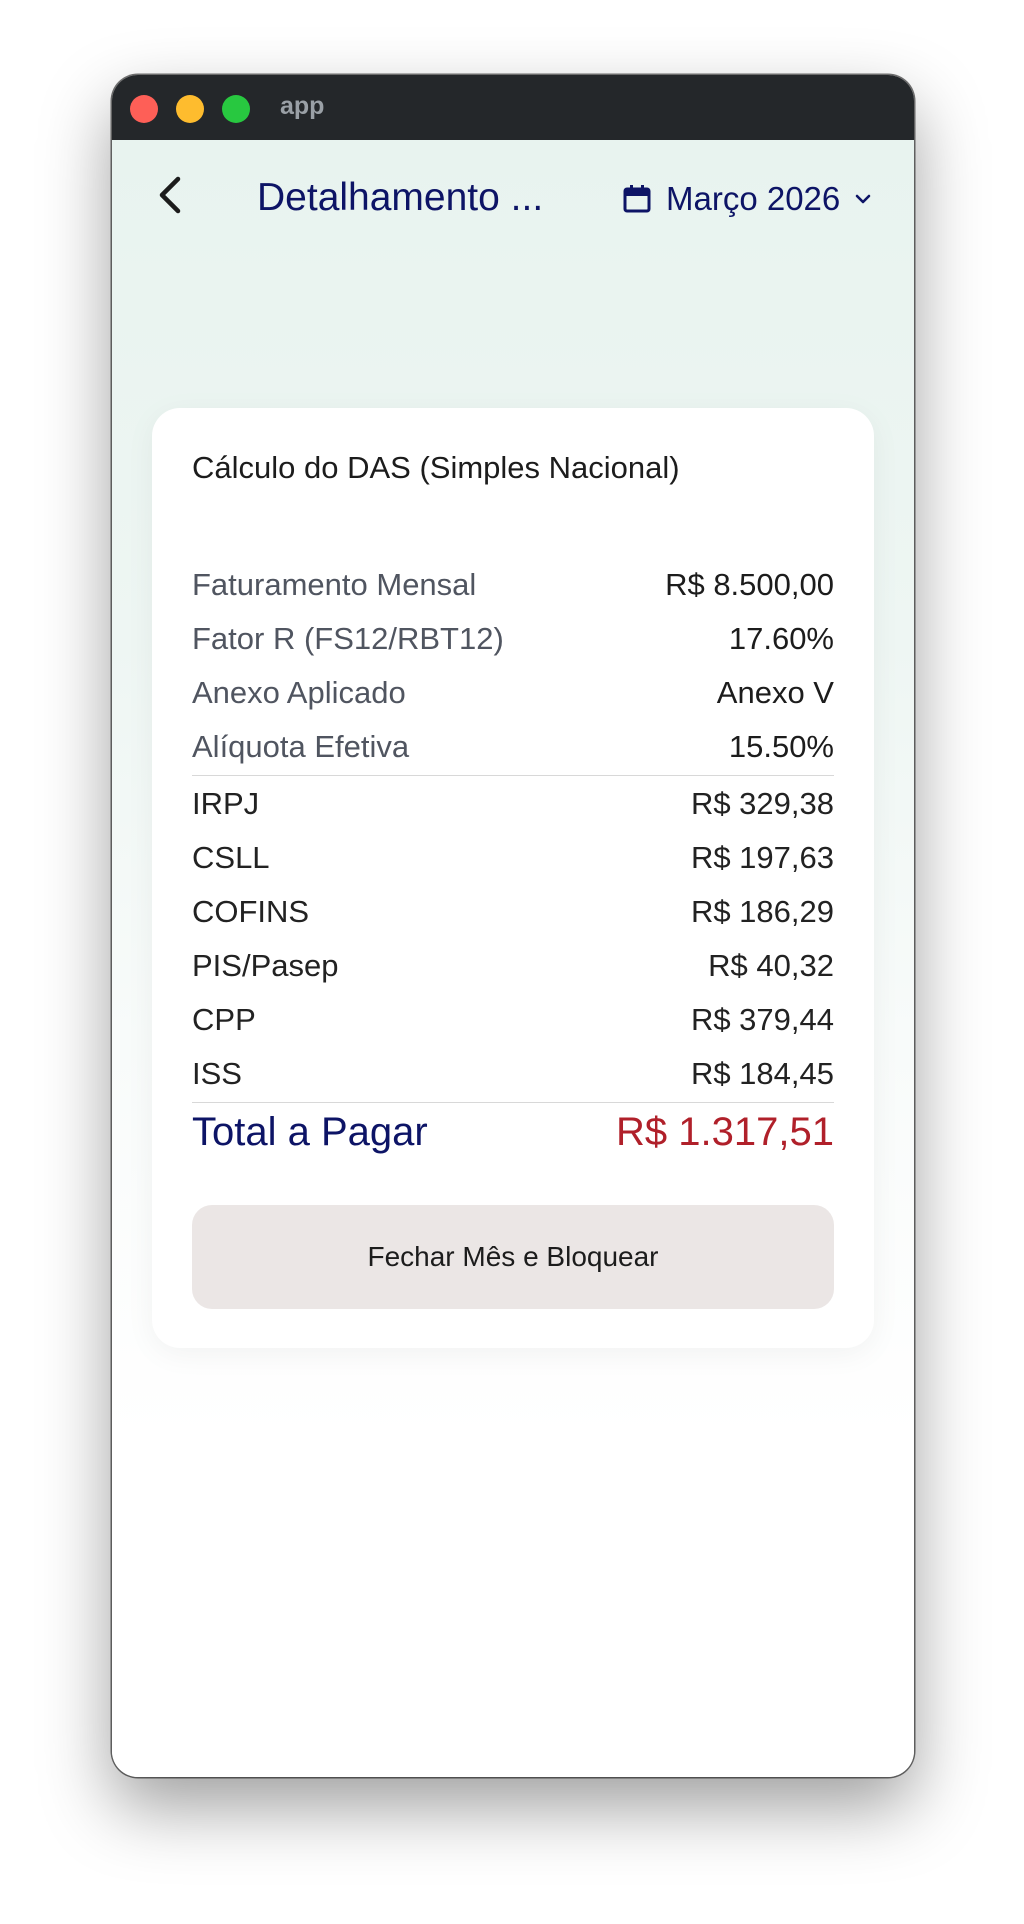  What do you see at coordinates (762, 1073) in the screenshot?
I see `tax-value: R$ 184,45` at bounding box center [762, 1073].